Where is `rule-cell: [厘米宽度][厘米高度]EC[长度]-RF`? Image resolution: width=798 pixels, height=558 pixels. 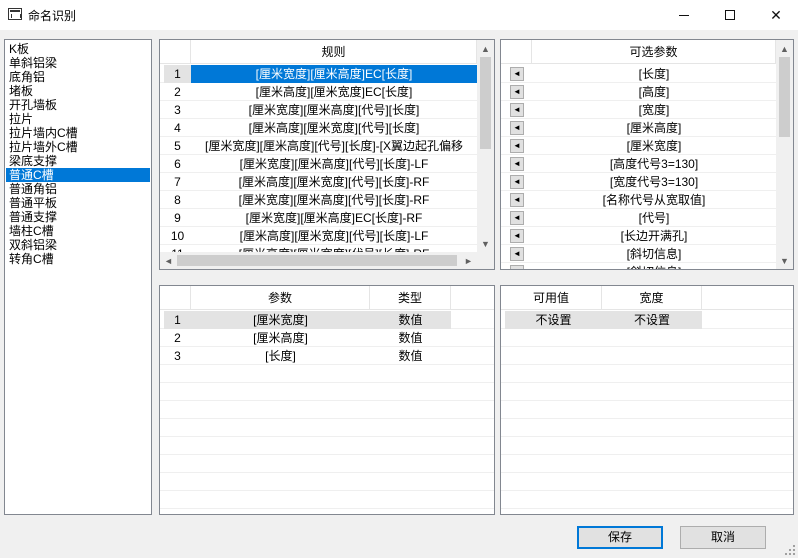
rule-cell: [厘米宽度][厘米高度]EC[长度]-RF is located at coordinates (334, 218).